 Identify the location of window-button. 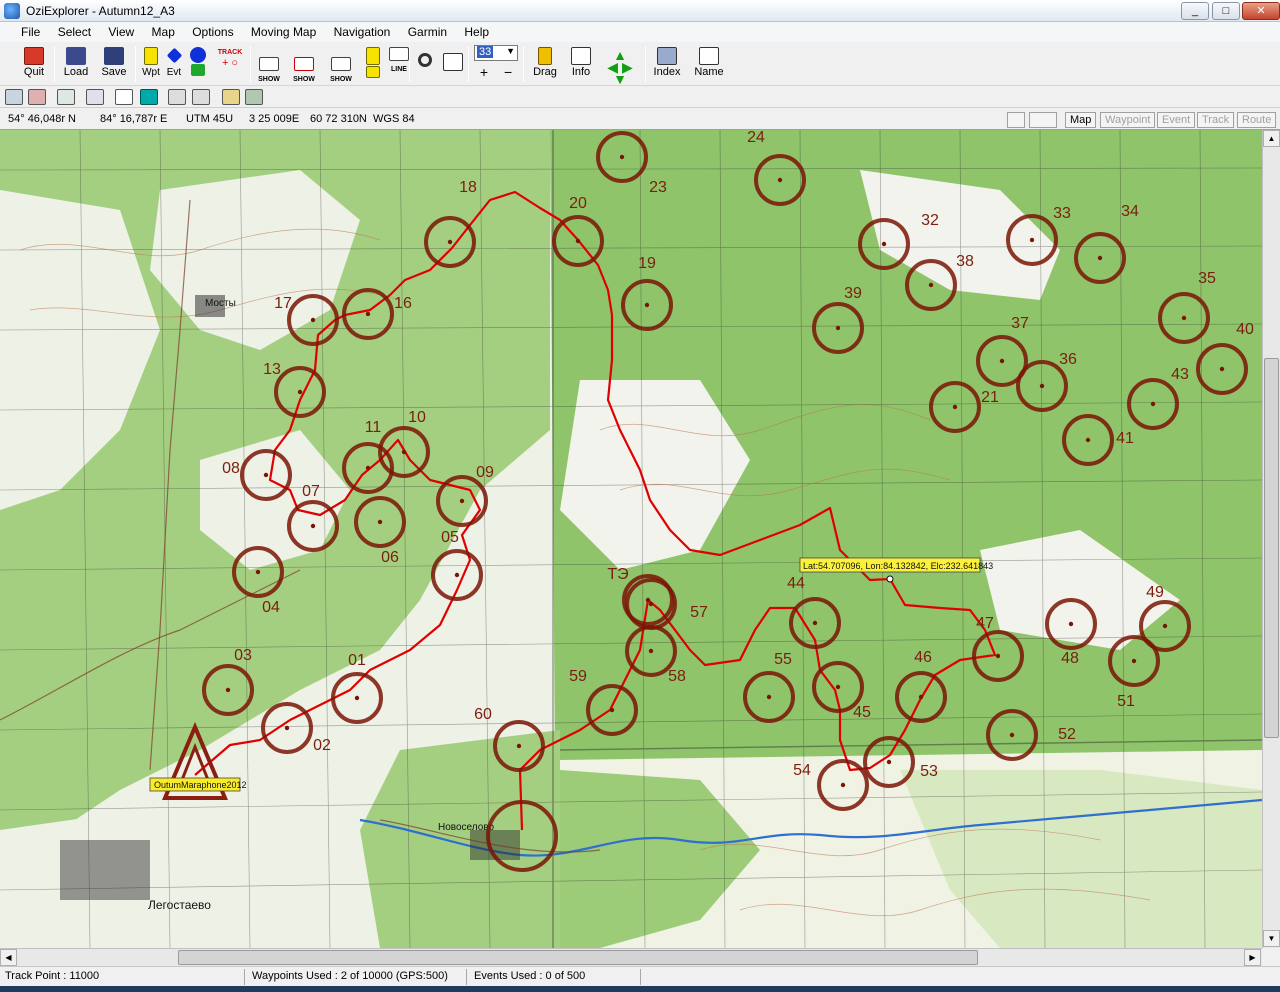
(453, 64).